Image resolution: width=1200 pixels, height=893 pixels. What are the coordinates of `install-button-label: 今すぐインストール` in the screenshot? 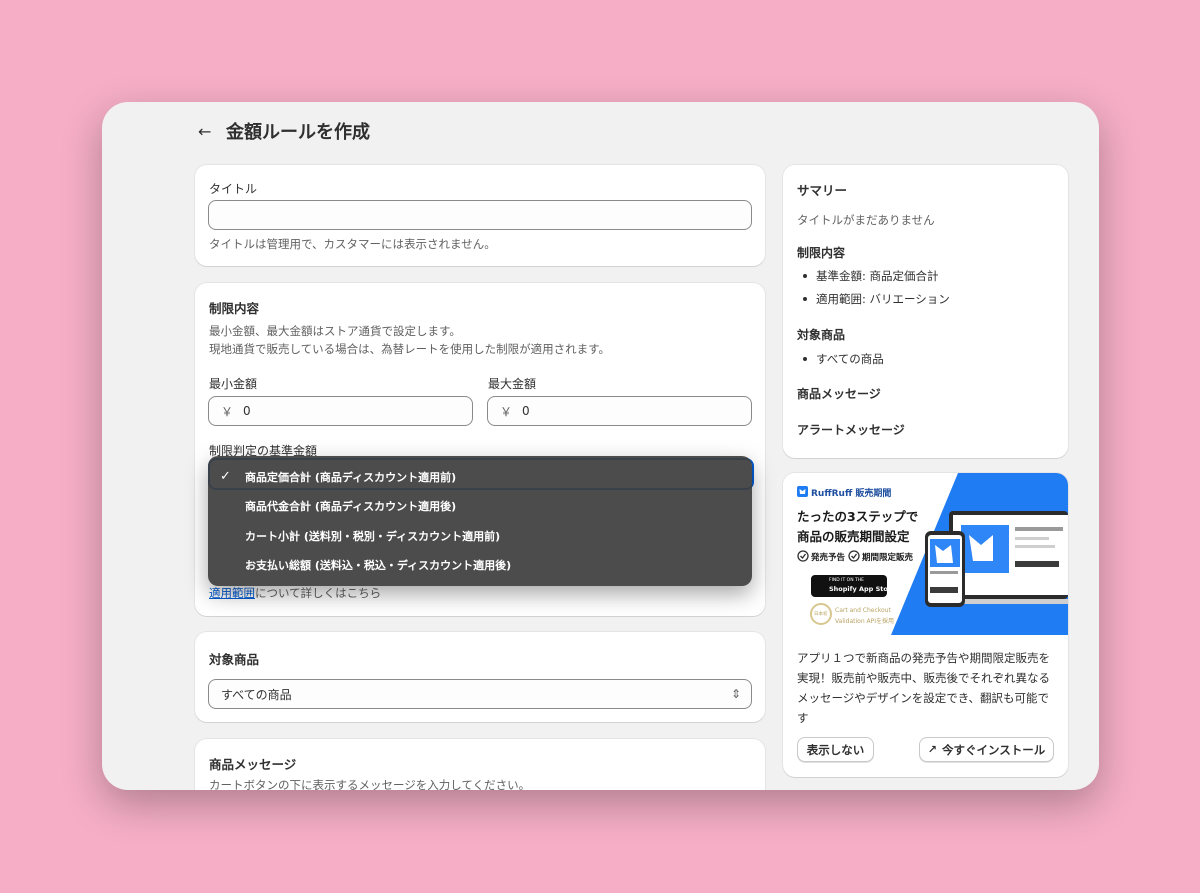 It's located at (993, 749).